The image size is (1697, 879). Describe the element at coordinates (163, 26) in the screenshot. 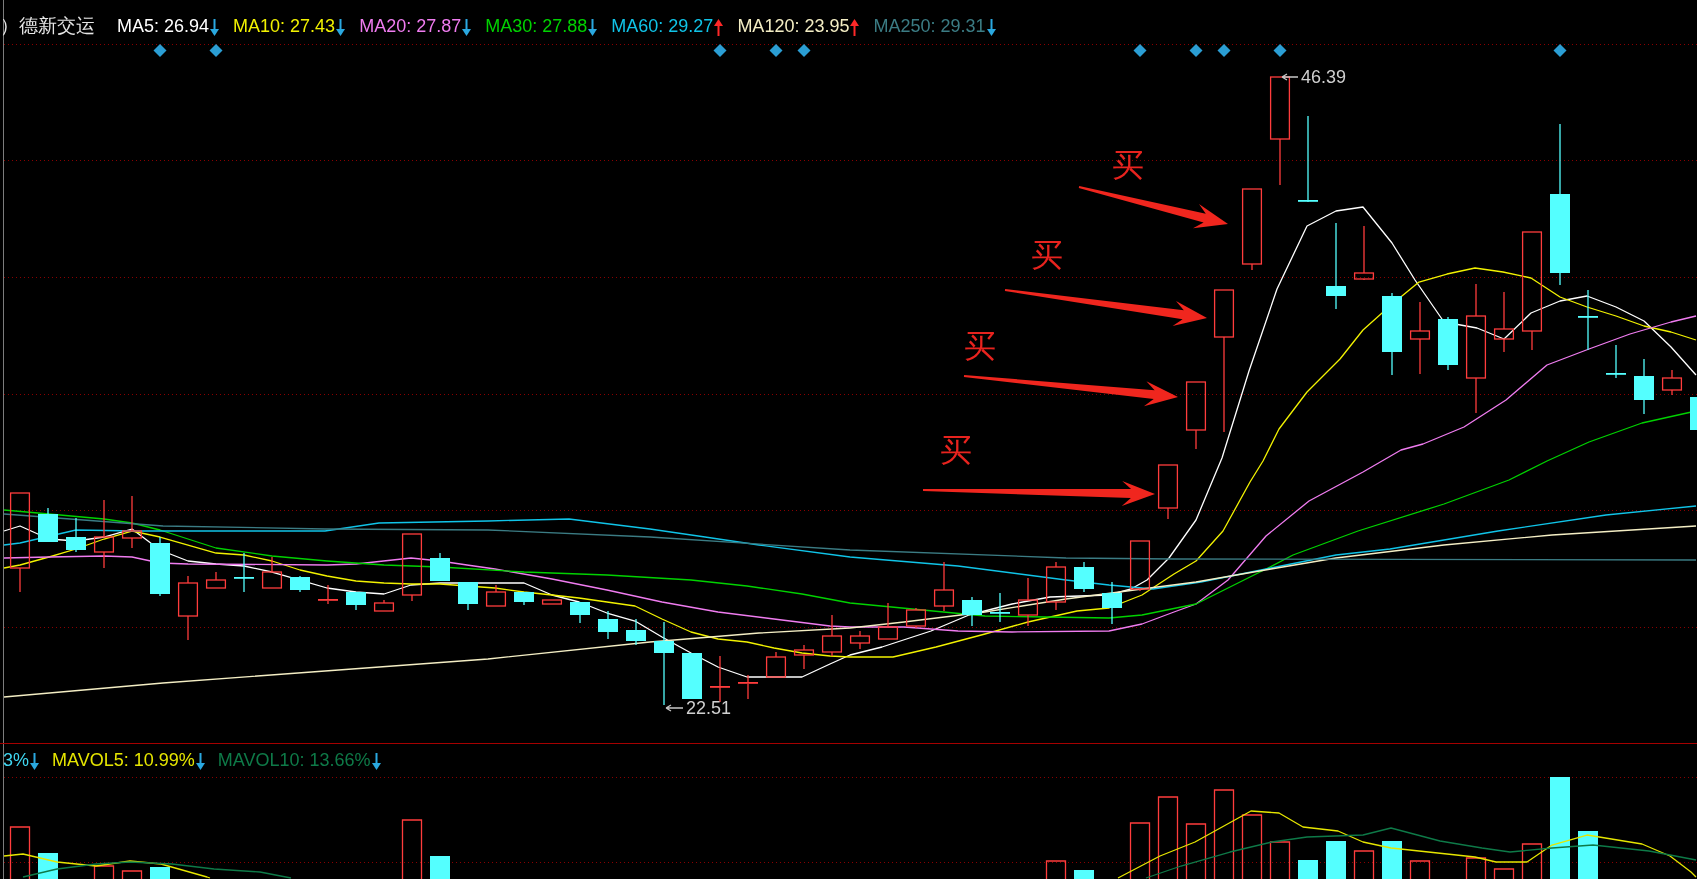

I see `indicator-reading: MA5: 26.94` at that location.